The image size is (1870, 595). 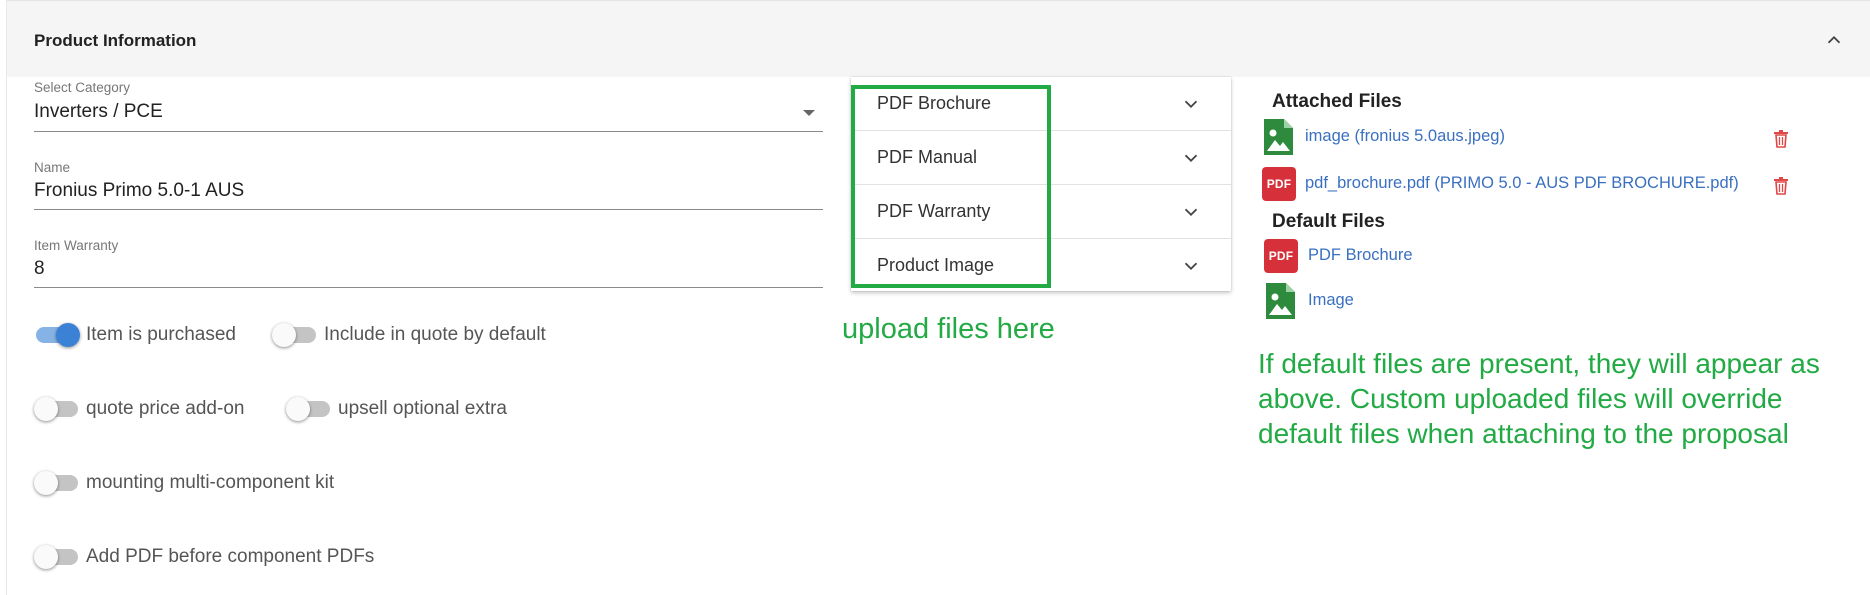 What do you see at coordinates (1542, 137) in the screenshot?
I see `attached-file-item: image (fronius 5.0aus.jpeg)` at bounding box center [1542, 137].